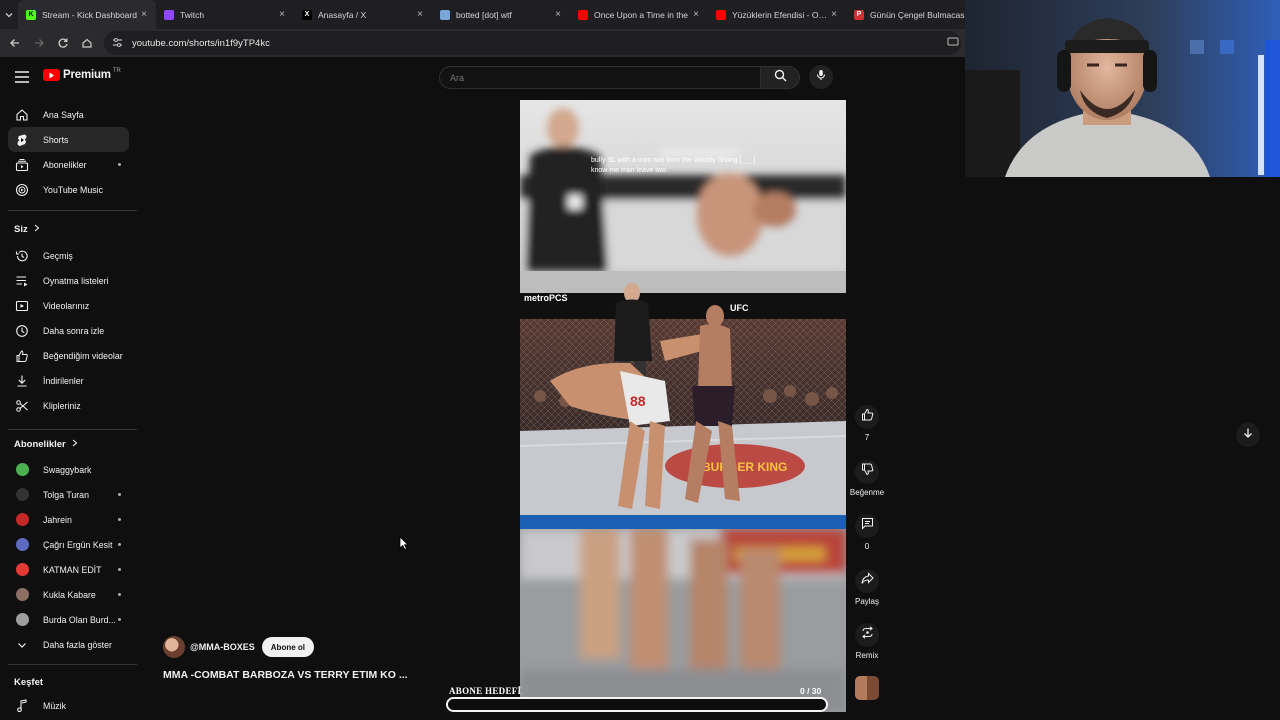  Describe the element at coordinates (68, 330) in the screenshot. I see `sidebar-item-watch-later: Daha sonra izle` at that location.